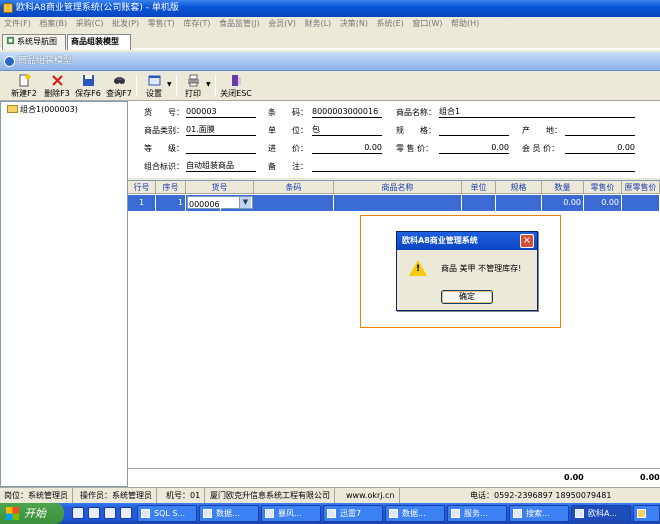  What do you see at coordinates (330, 40) in the screenshot?
I see `tab-strip: 系统导航图 商品组装模型` at bounding box center [330, 40].